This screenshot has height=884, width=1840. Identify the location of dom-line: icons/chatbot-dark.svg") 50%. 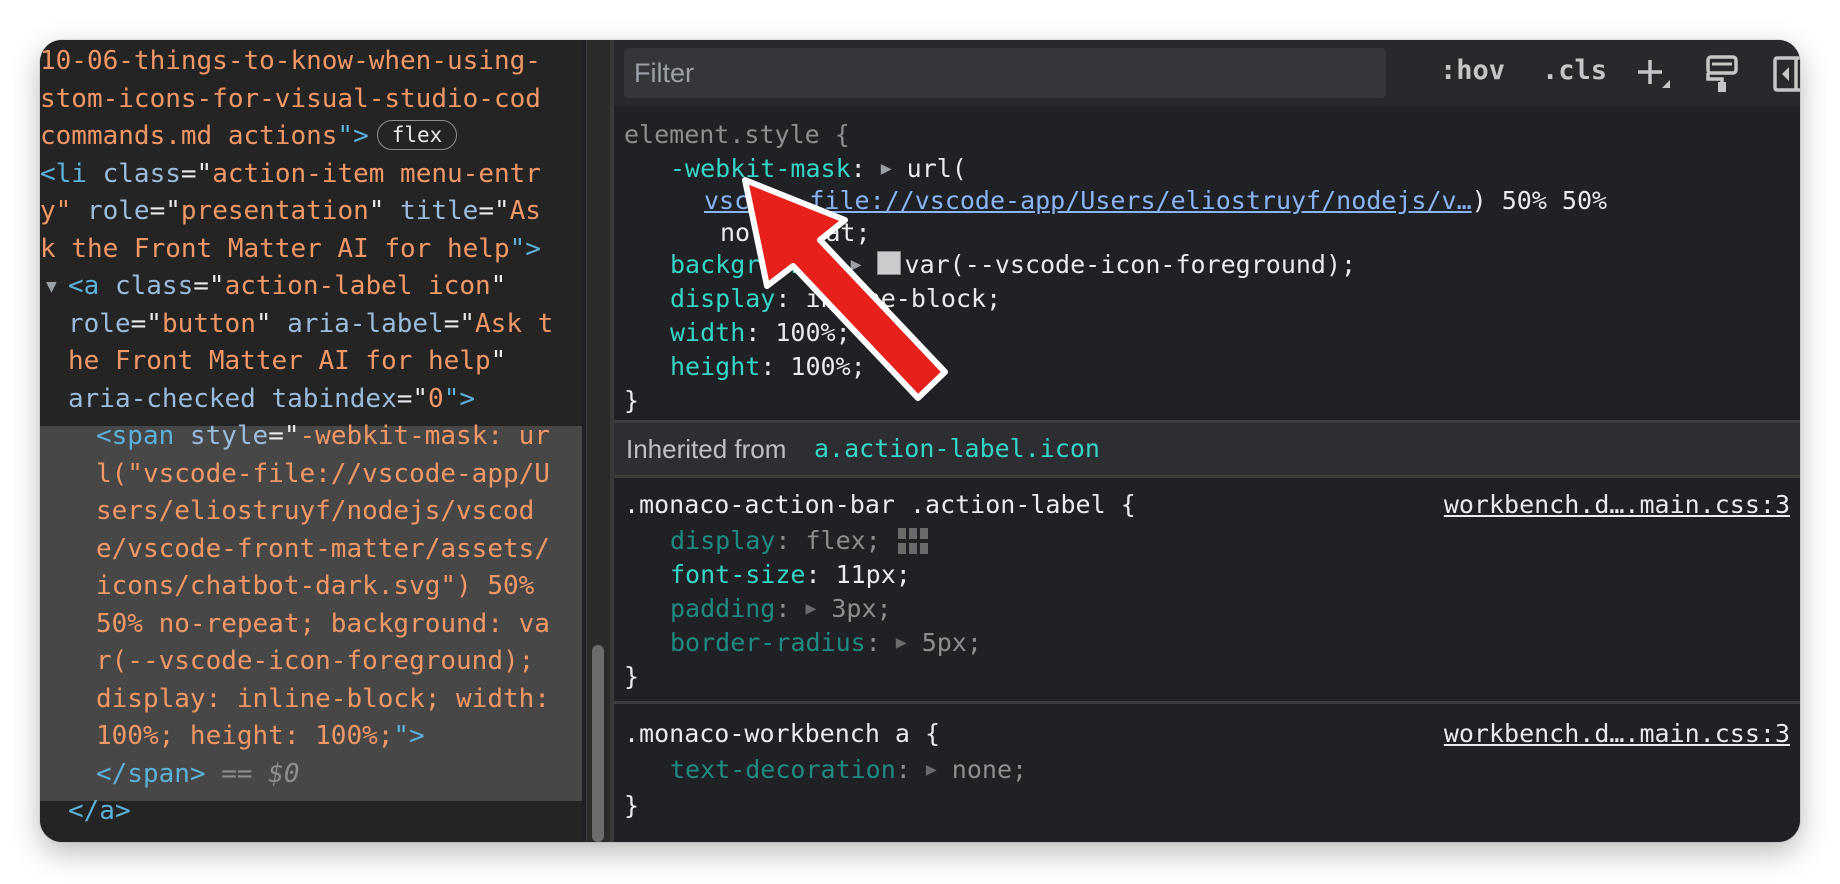
(296, 587).